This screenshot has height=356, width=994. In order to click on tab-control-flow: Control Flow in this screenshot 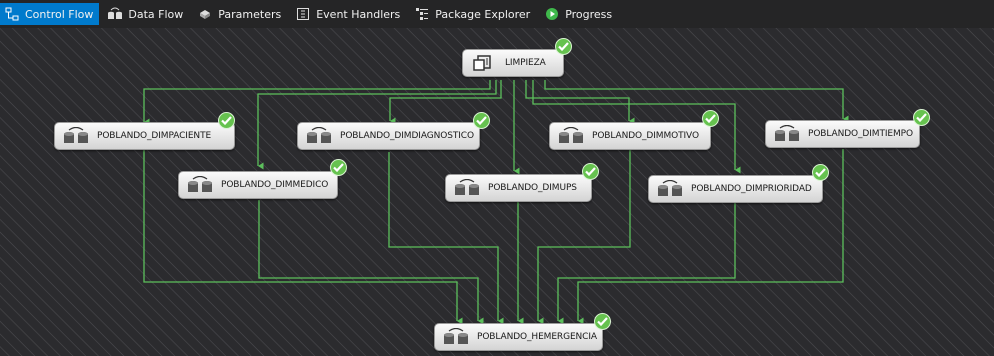, I will do `click(50, 14)`.